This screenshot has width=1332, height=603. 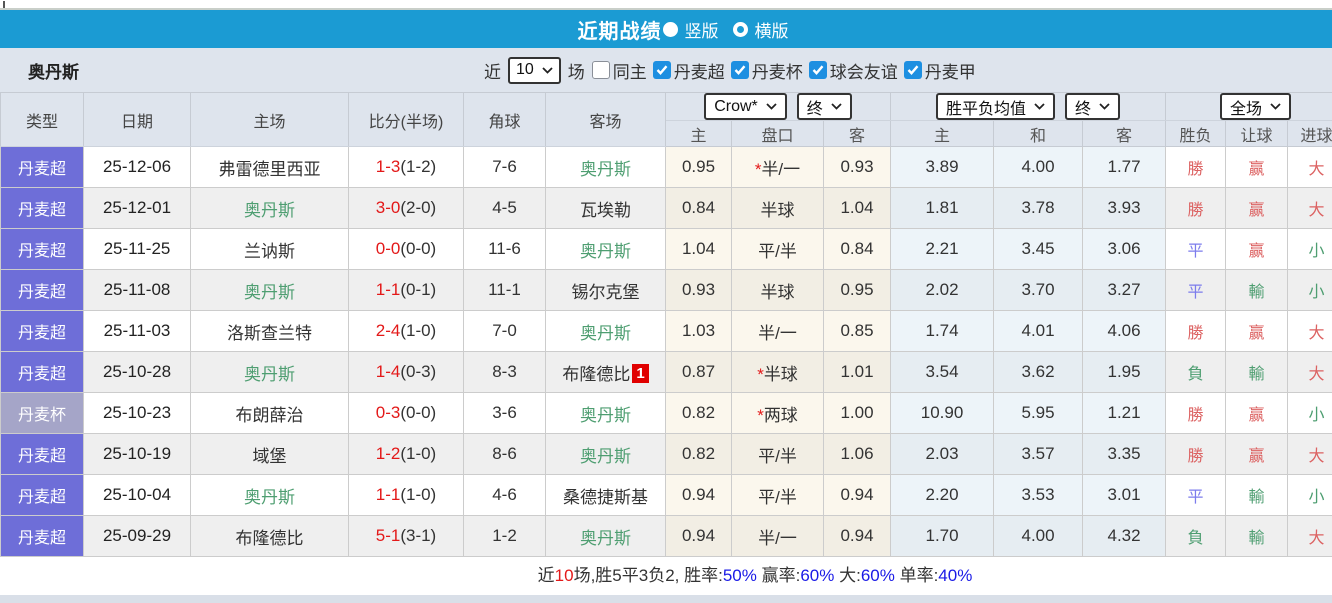 What do you see at coordinates (698, 372) in the screenshot?
I see `cell-odds-home: 0.87` at bounding box center [698, 372].